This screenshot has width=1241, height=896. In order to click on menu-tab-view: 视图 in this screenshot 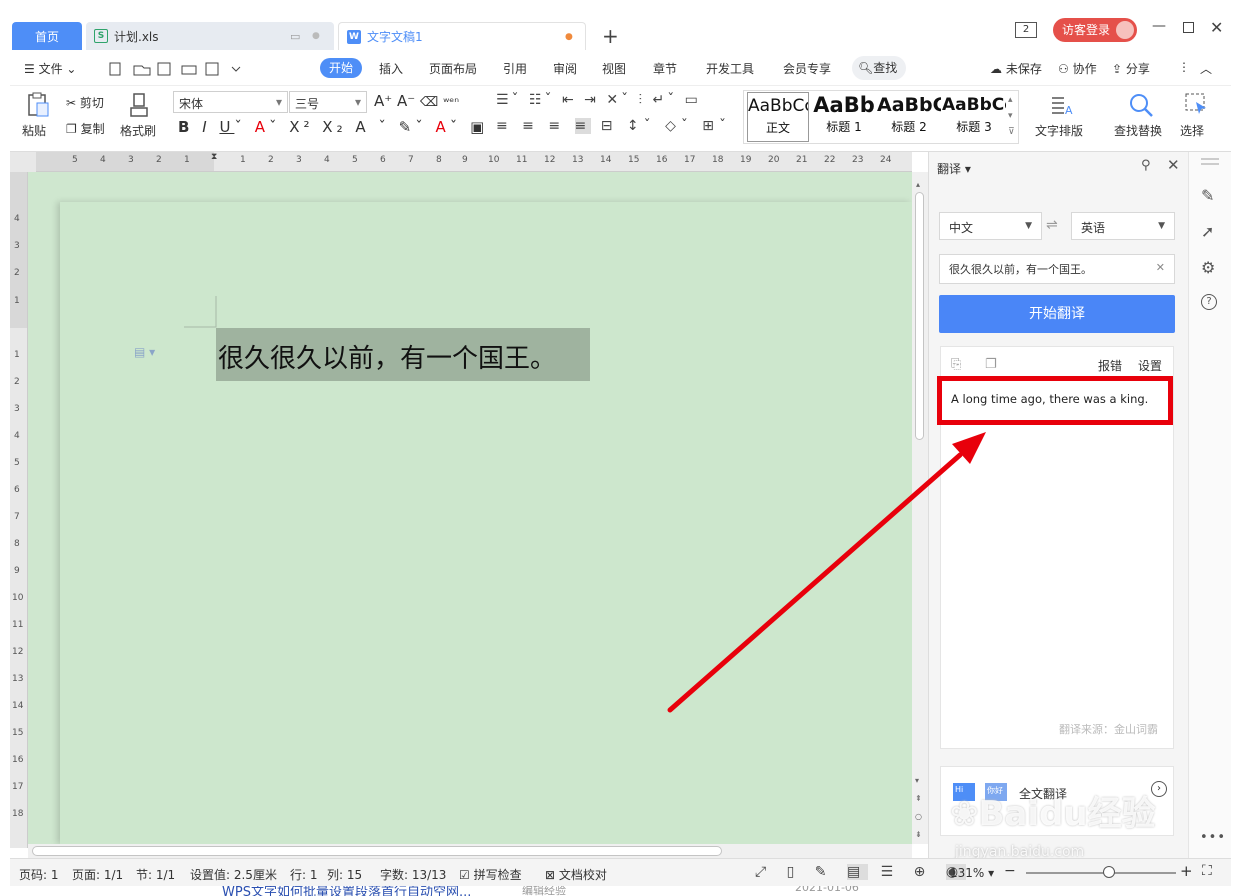, I will do `click(614, 68)`.